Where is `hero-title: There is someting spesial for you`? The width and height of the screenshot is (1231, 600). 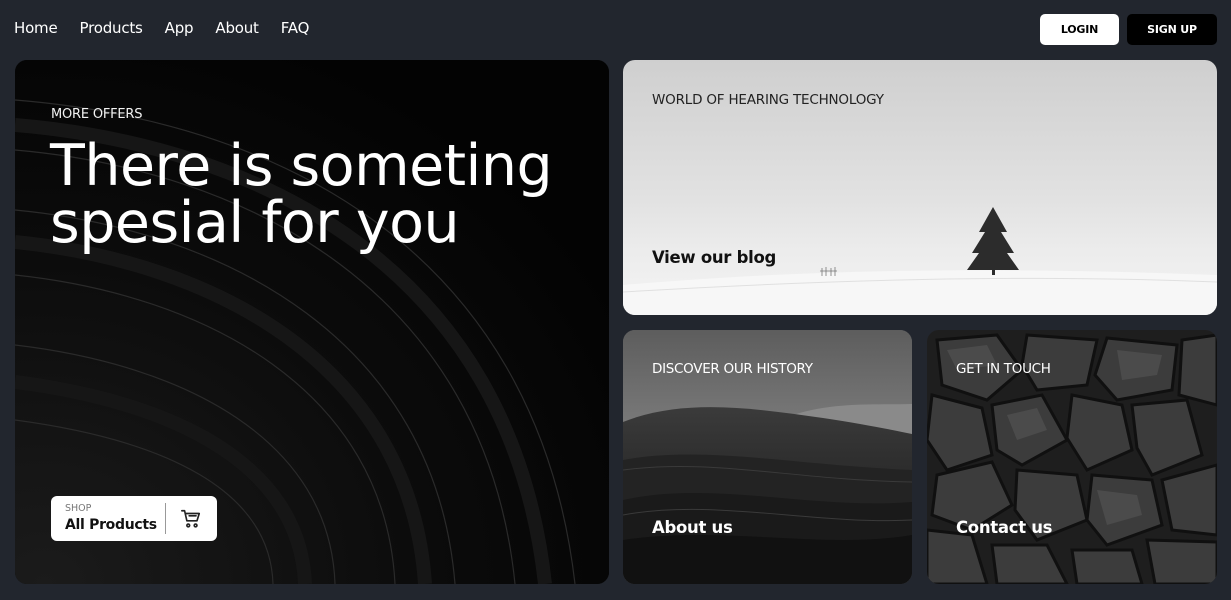
hero-title: There is someting spesial for you is located at coordinates (320, 195).